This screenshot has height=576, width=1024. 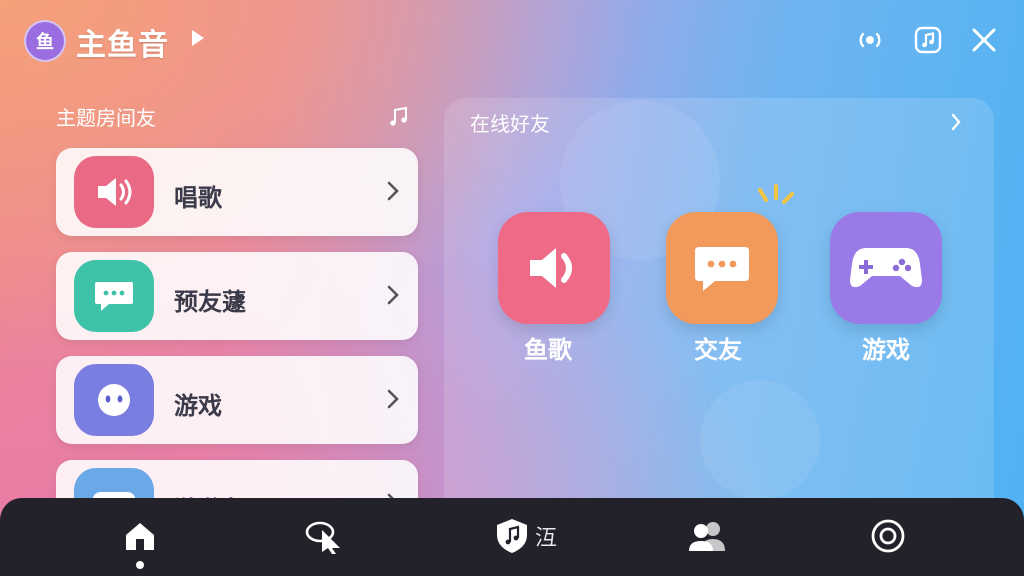 I want to click on home-icon, so click(x=140, y=536).